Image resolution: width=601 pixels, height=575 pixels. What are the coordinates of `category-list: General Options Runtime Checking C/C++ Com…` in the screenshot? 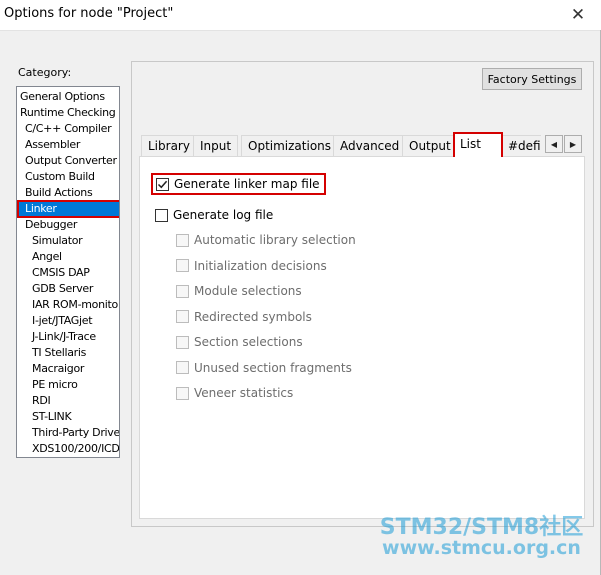 It's located at (68, 272).